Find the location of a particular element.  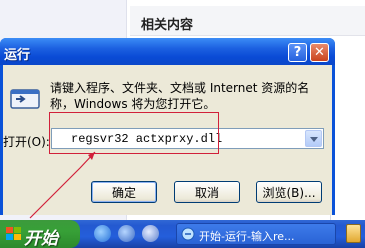

start-button: 开始 is located at coordinates (40, 234).